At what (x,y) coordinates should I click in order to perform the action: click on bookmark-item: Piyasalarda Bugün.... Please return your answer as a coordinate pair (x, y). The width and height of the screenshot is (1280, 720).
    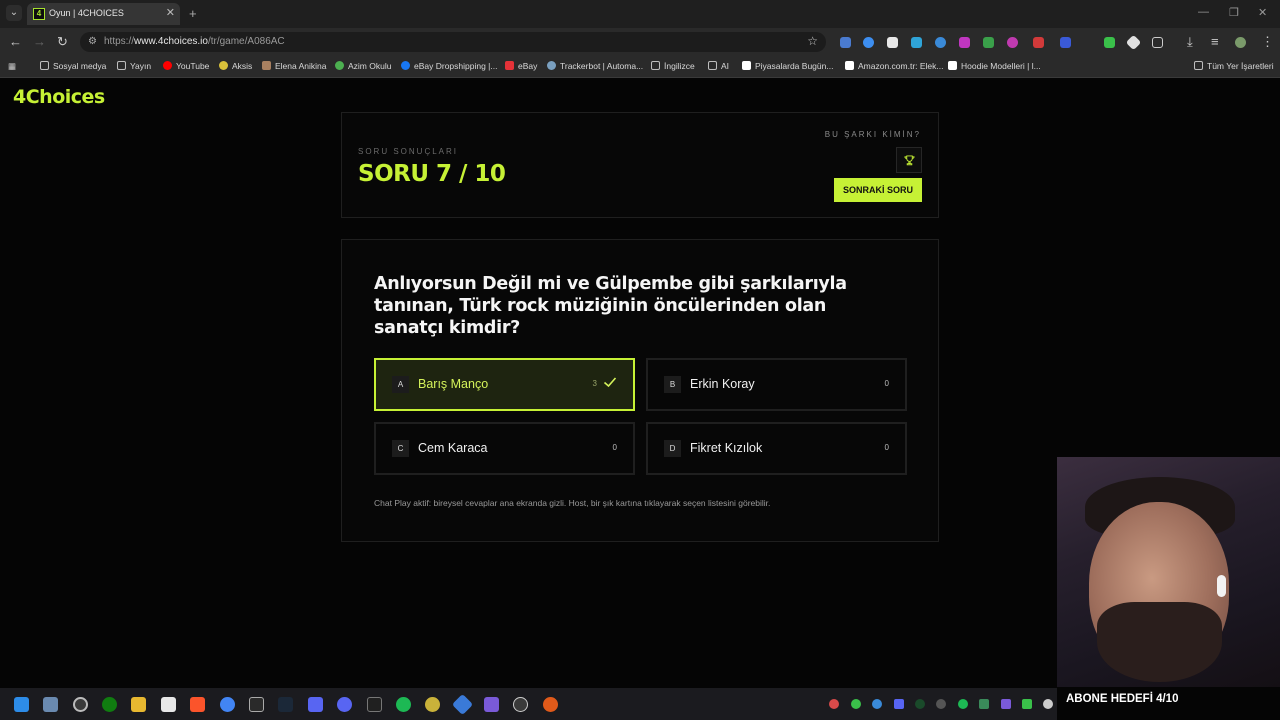
    Looking at the image, I should click on (787, 66).